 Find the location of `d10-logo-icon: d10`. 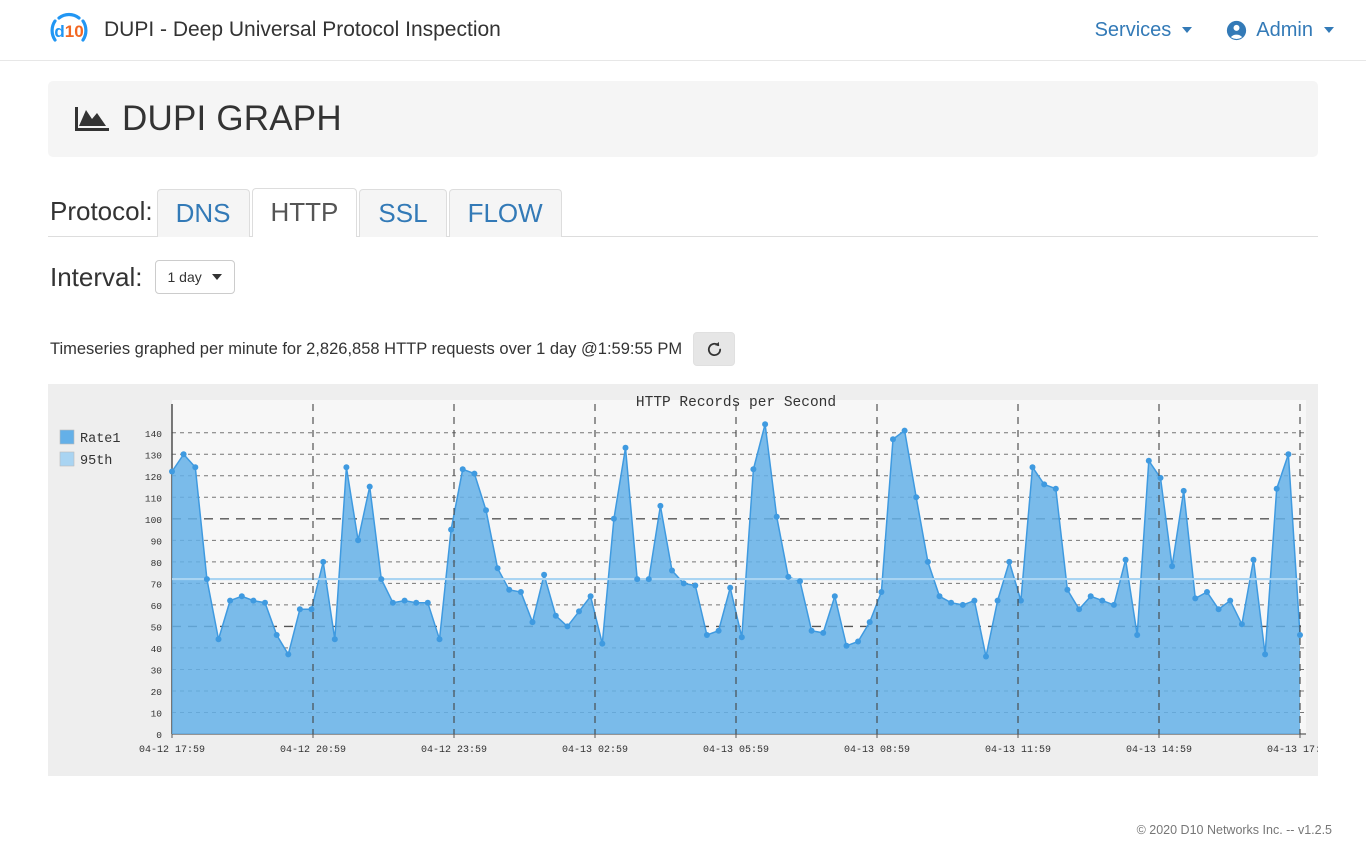

d10-logo-icon: d10 is located at coordinates (69, 27).